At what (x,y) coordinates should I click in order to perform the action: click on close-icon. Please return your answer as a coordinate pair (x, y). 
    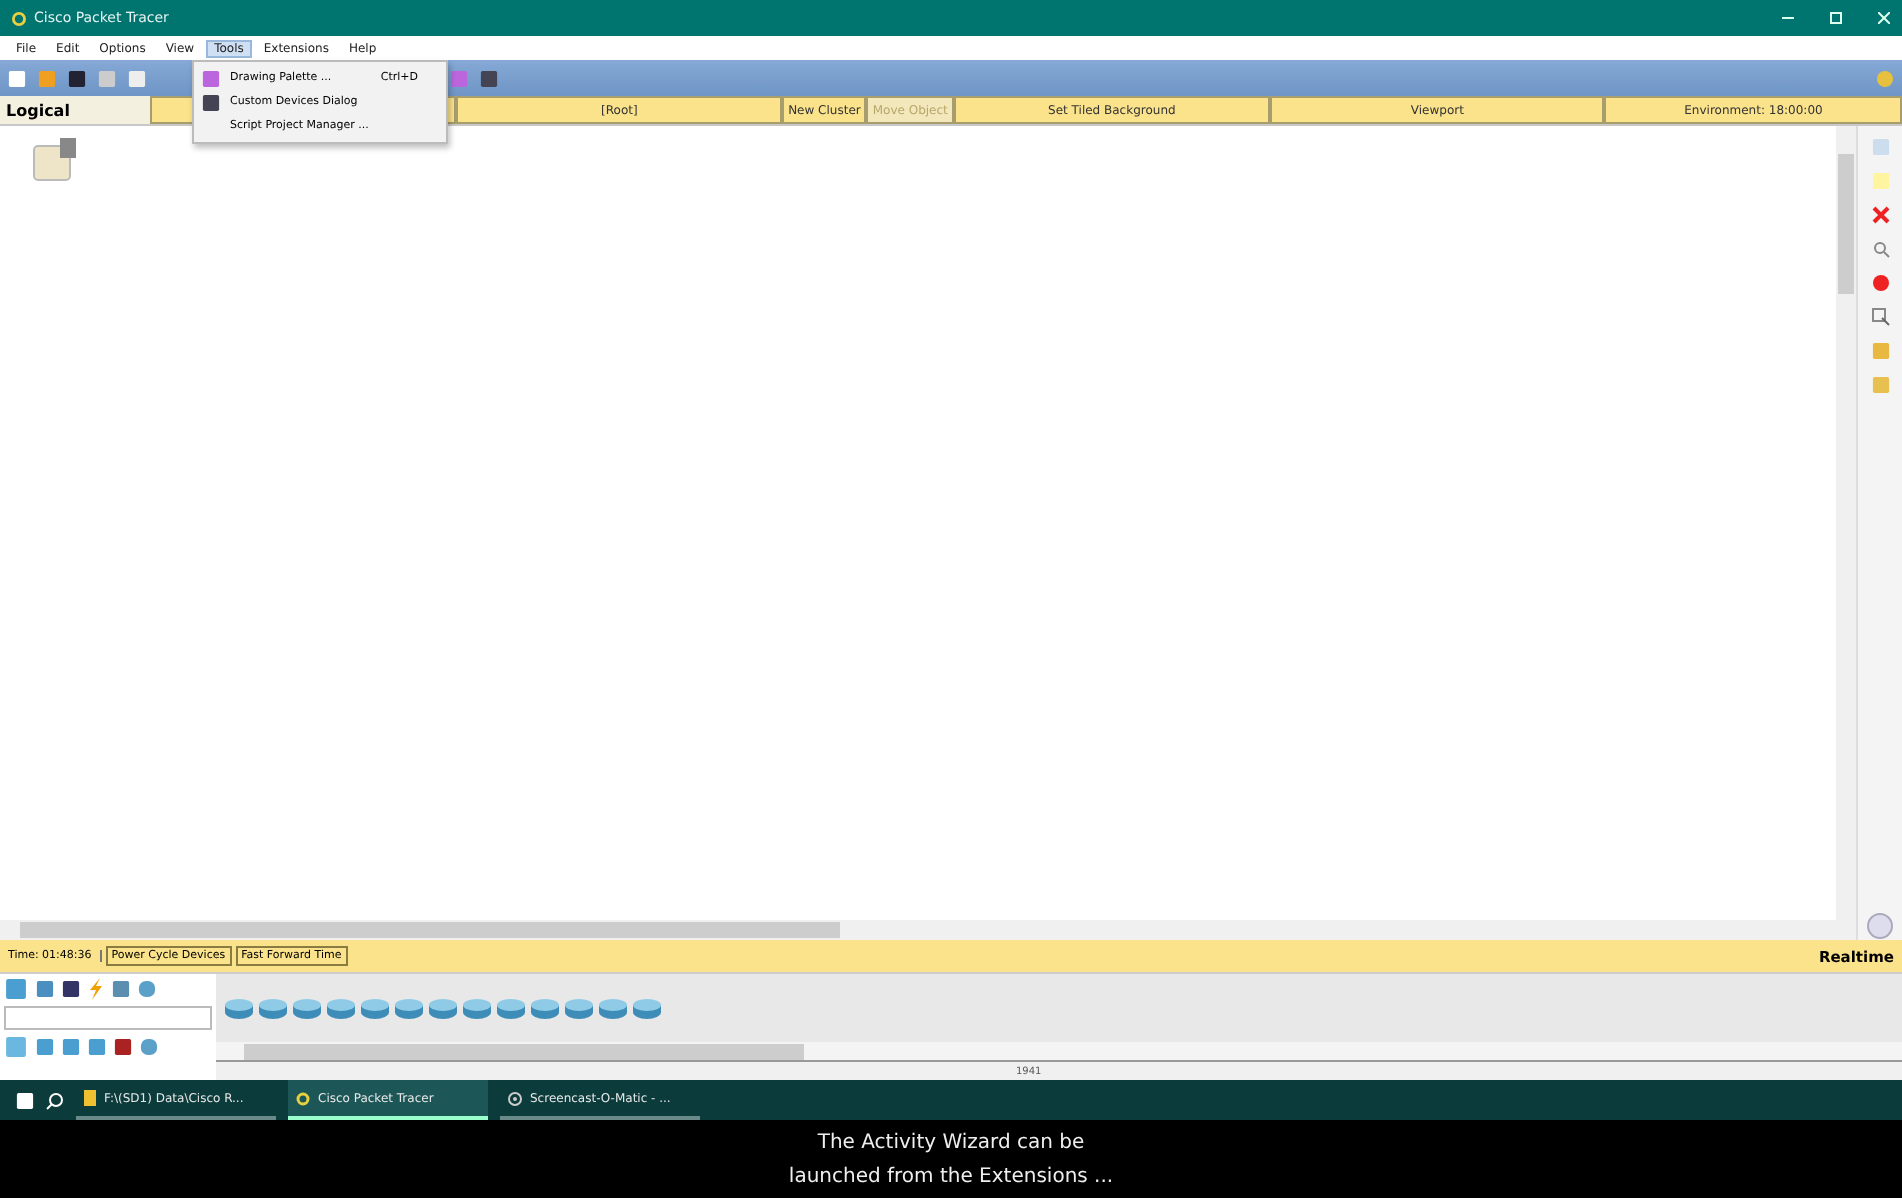
    Looking at the image, I should click on (1884, 18).